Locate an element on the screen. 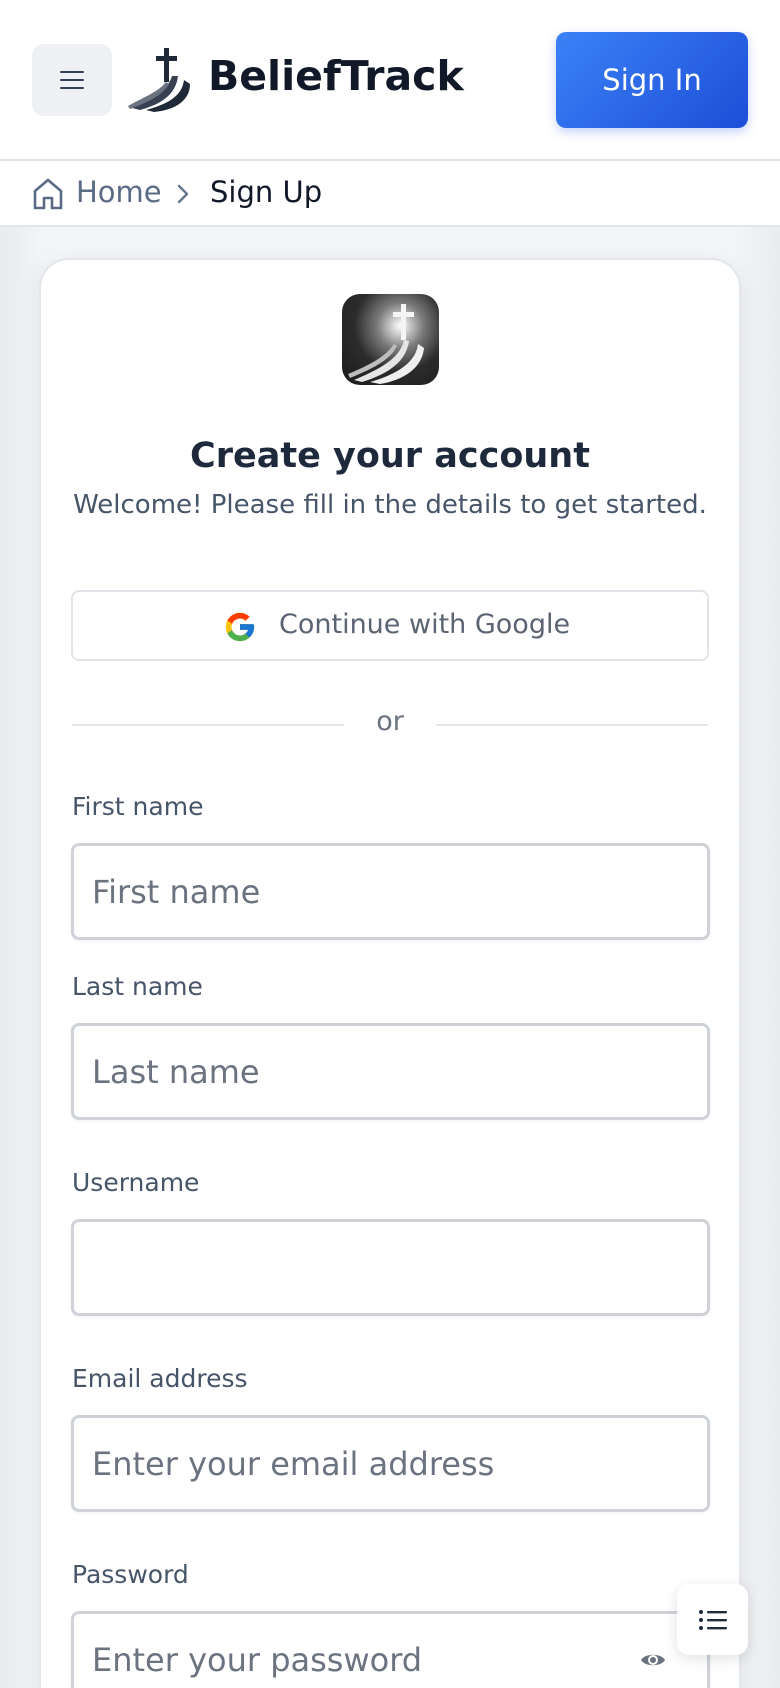  first-name-input is located at coordinates (390, 891).